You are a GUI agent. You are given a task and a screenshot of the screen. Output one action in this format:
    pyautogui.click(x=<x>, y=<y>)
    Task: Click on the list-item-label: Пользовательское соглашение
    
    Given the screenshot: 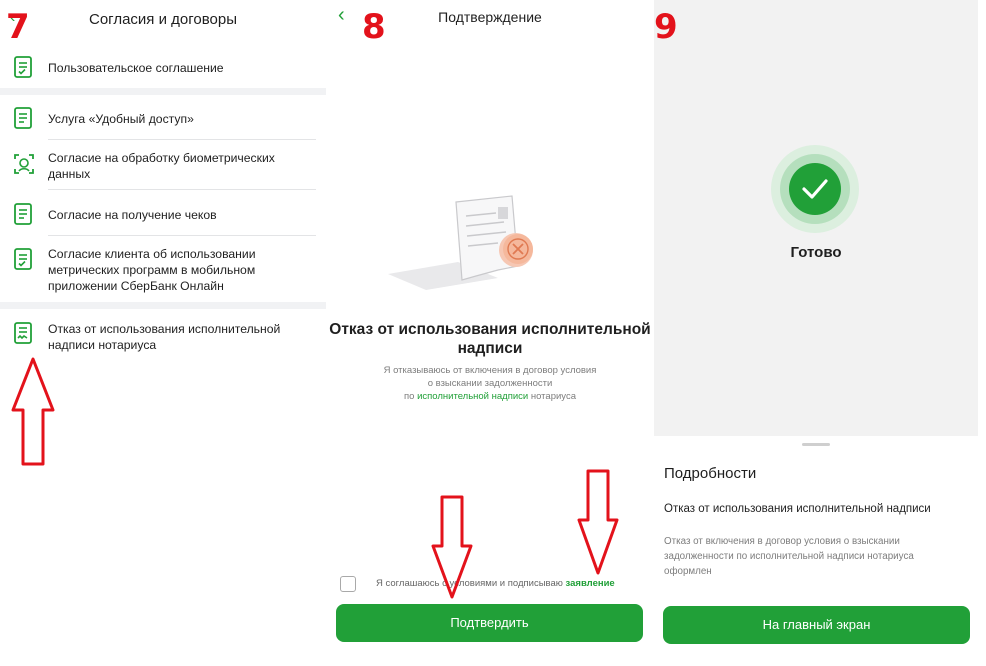 What is the action you would take?
    pyautogui.click(x=136, y=68)
    